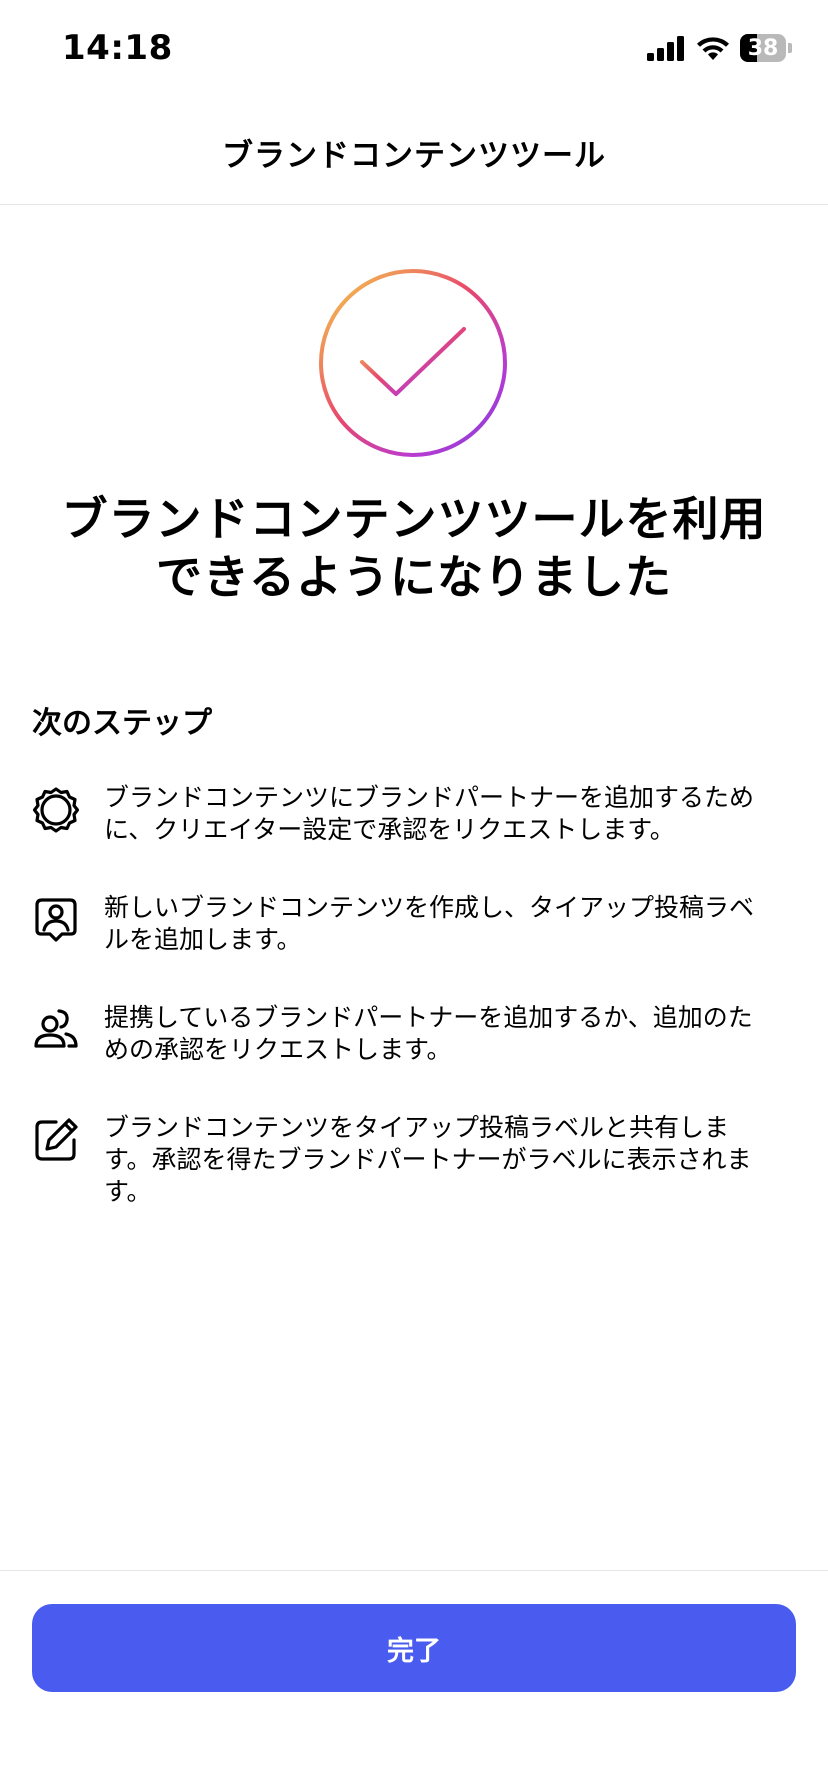  What do you see at coordinates (414, 1648) in the screenshot?
I see `done-button: 完了` at bounding box center [414, 1648].